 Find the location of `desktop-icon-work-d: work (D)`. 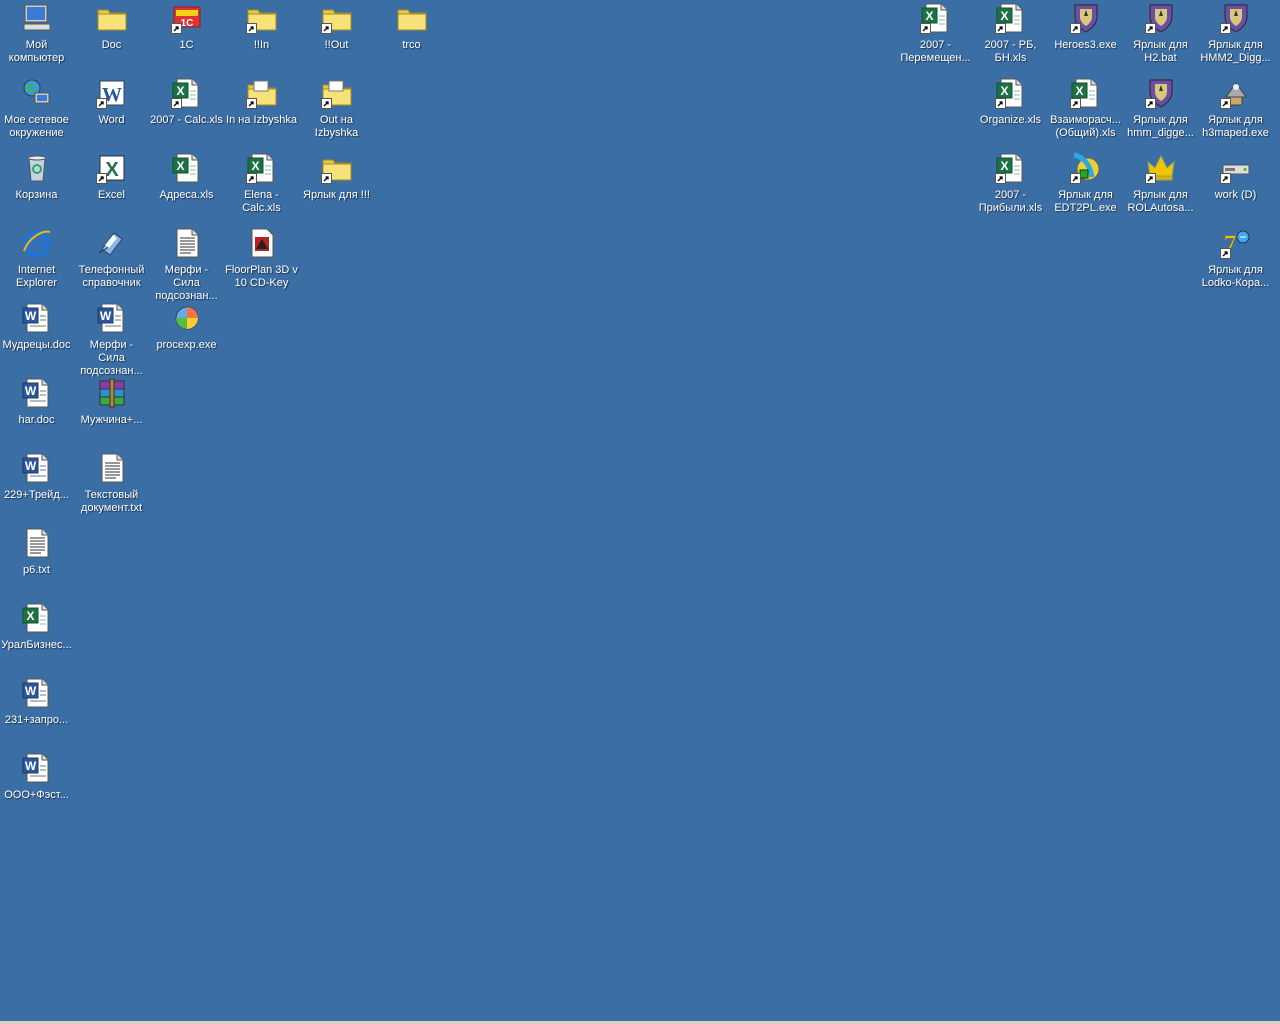

desktop-icon-work-d: work (D) is located at coordinates (1235, 187).